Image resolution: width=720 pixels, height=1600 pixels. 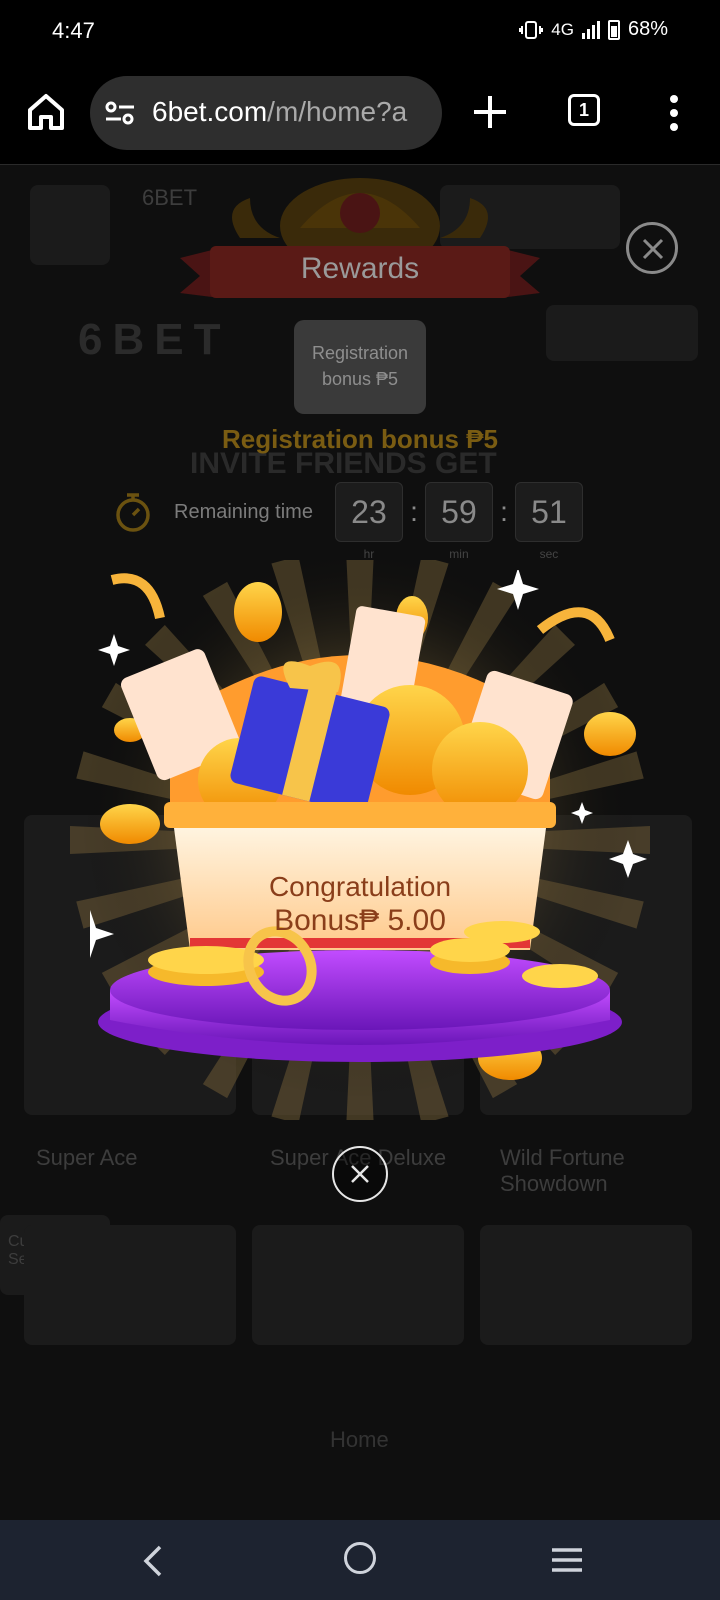 I want to click on status-icons: 4G 68%, so click(x=593, y=29).